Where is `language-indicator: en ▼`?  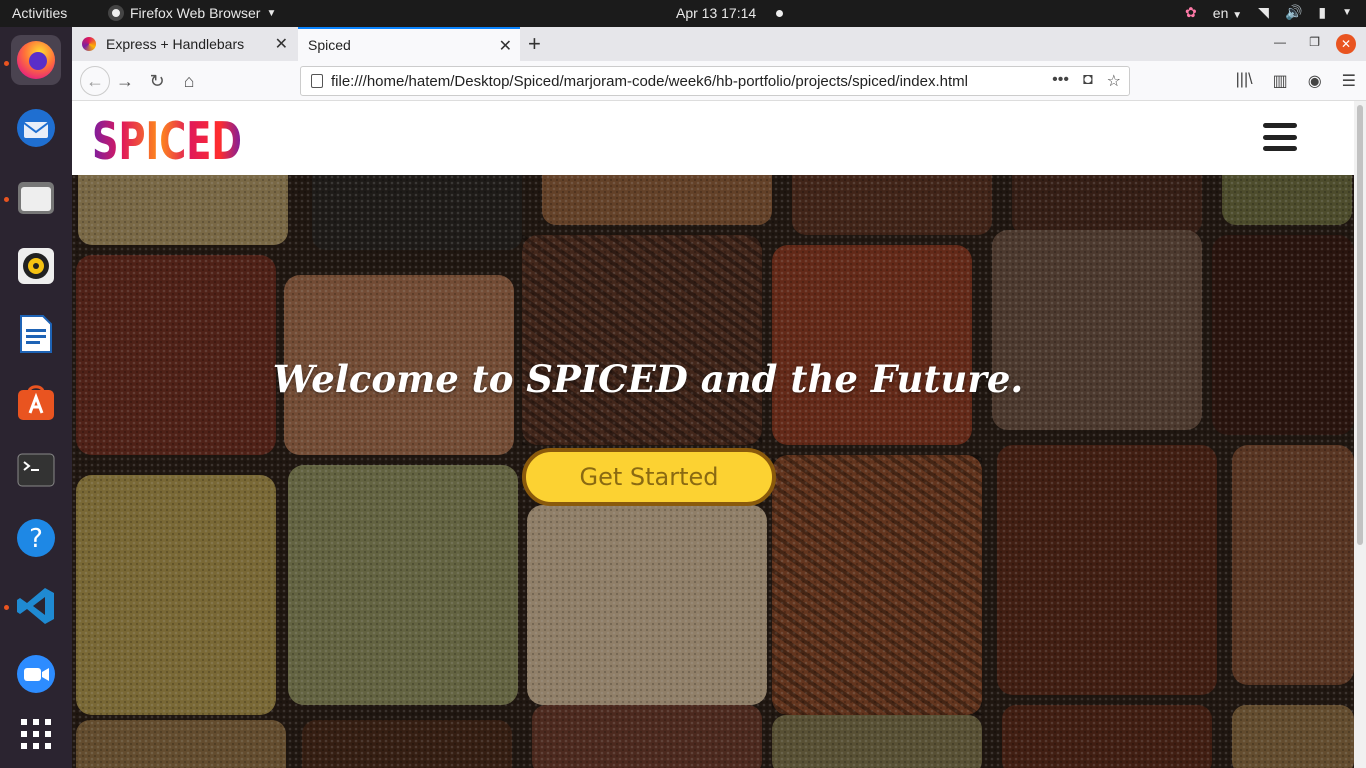 language-indicator: en ▼ is located at coordinates (1227, 13).